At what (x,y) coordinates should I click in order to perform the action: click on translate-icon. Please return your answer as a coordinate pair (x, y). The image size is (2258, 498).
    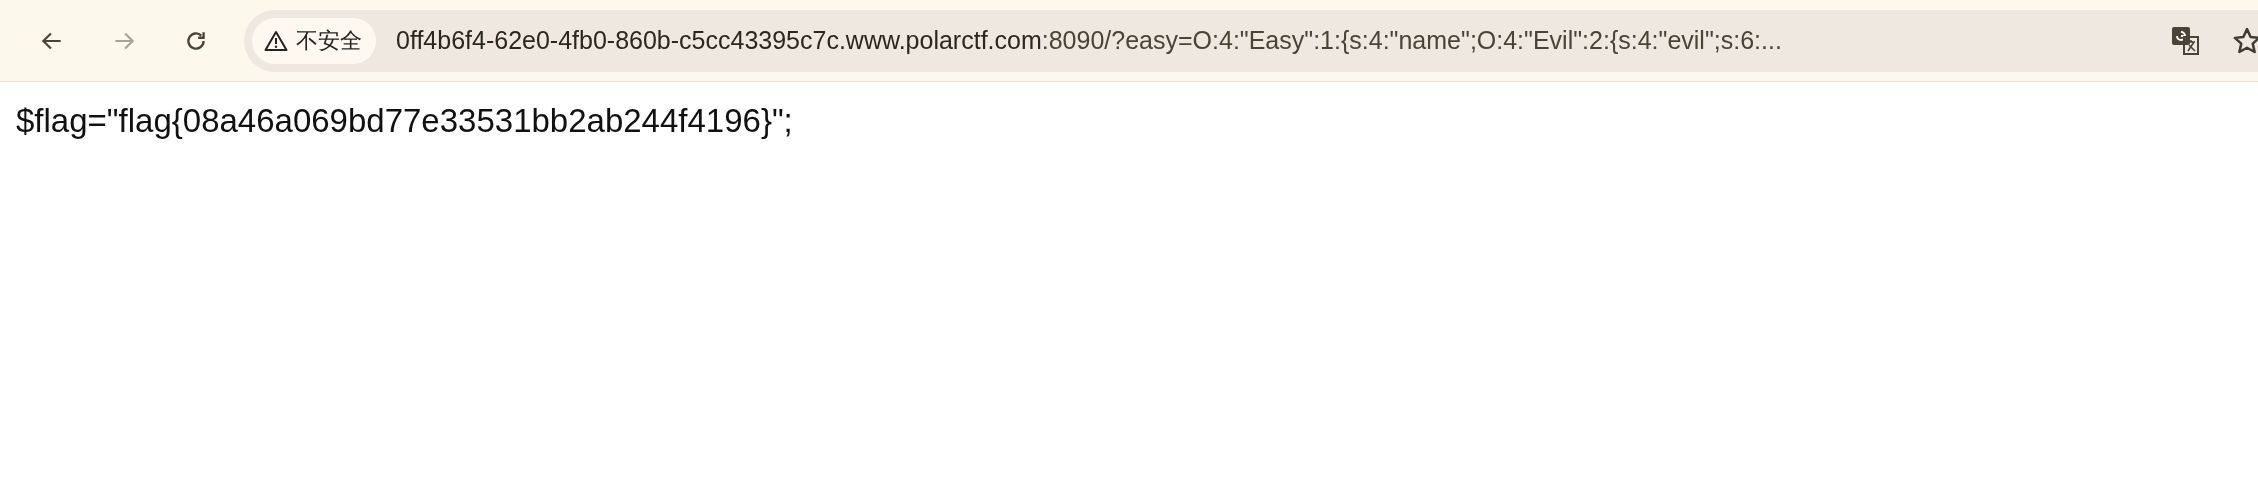
    Looking at the image, I should click on (2186, 40).